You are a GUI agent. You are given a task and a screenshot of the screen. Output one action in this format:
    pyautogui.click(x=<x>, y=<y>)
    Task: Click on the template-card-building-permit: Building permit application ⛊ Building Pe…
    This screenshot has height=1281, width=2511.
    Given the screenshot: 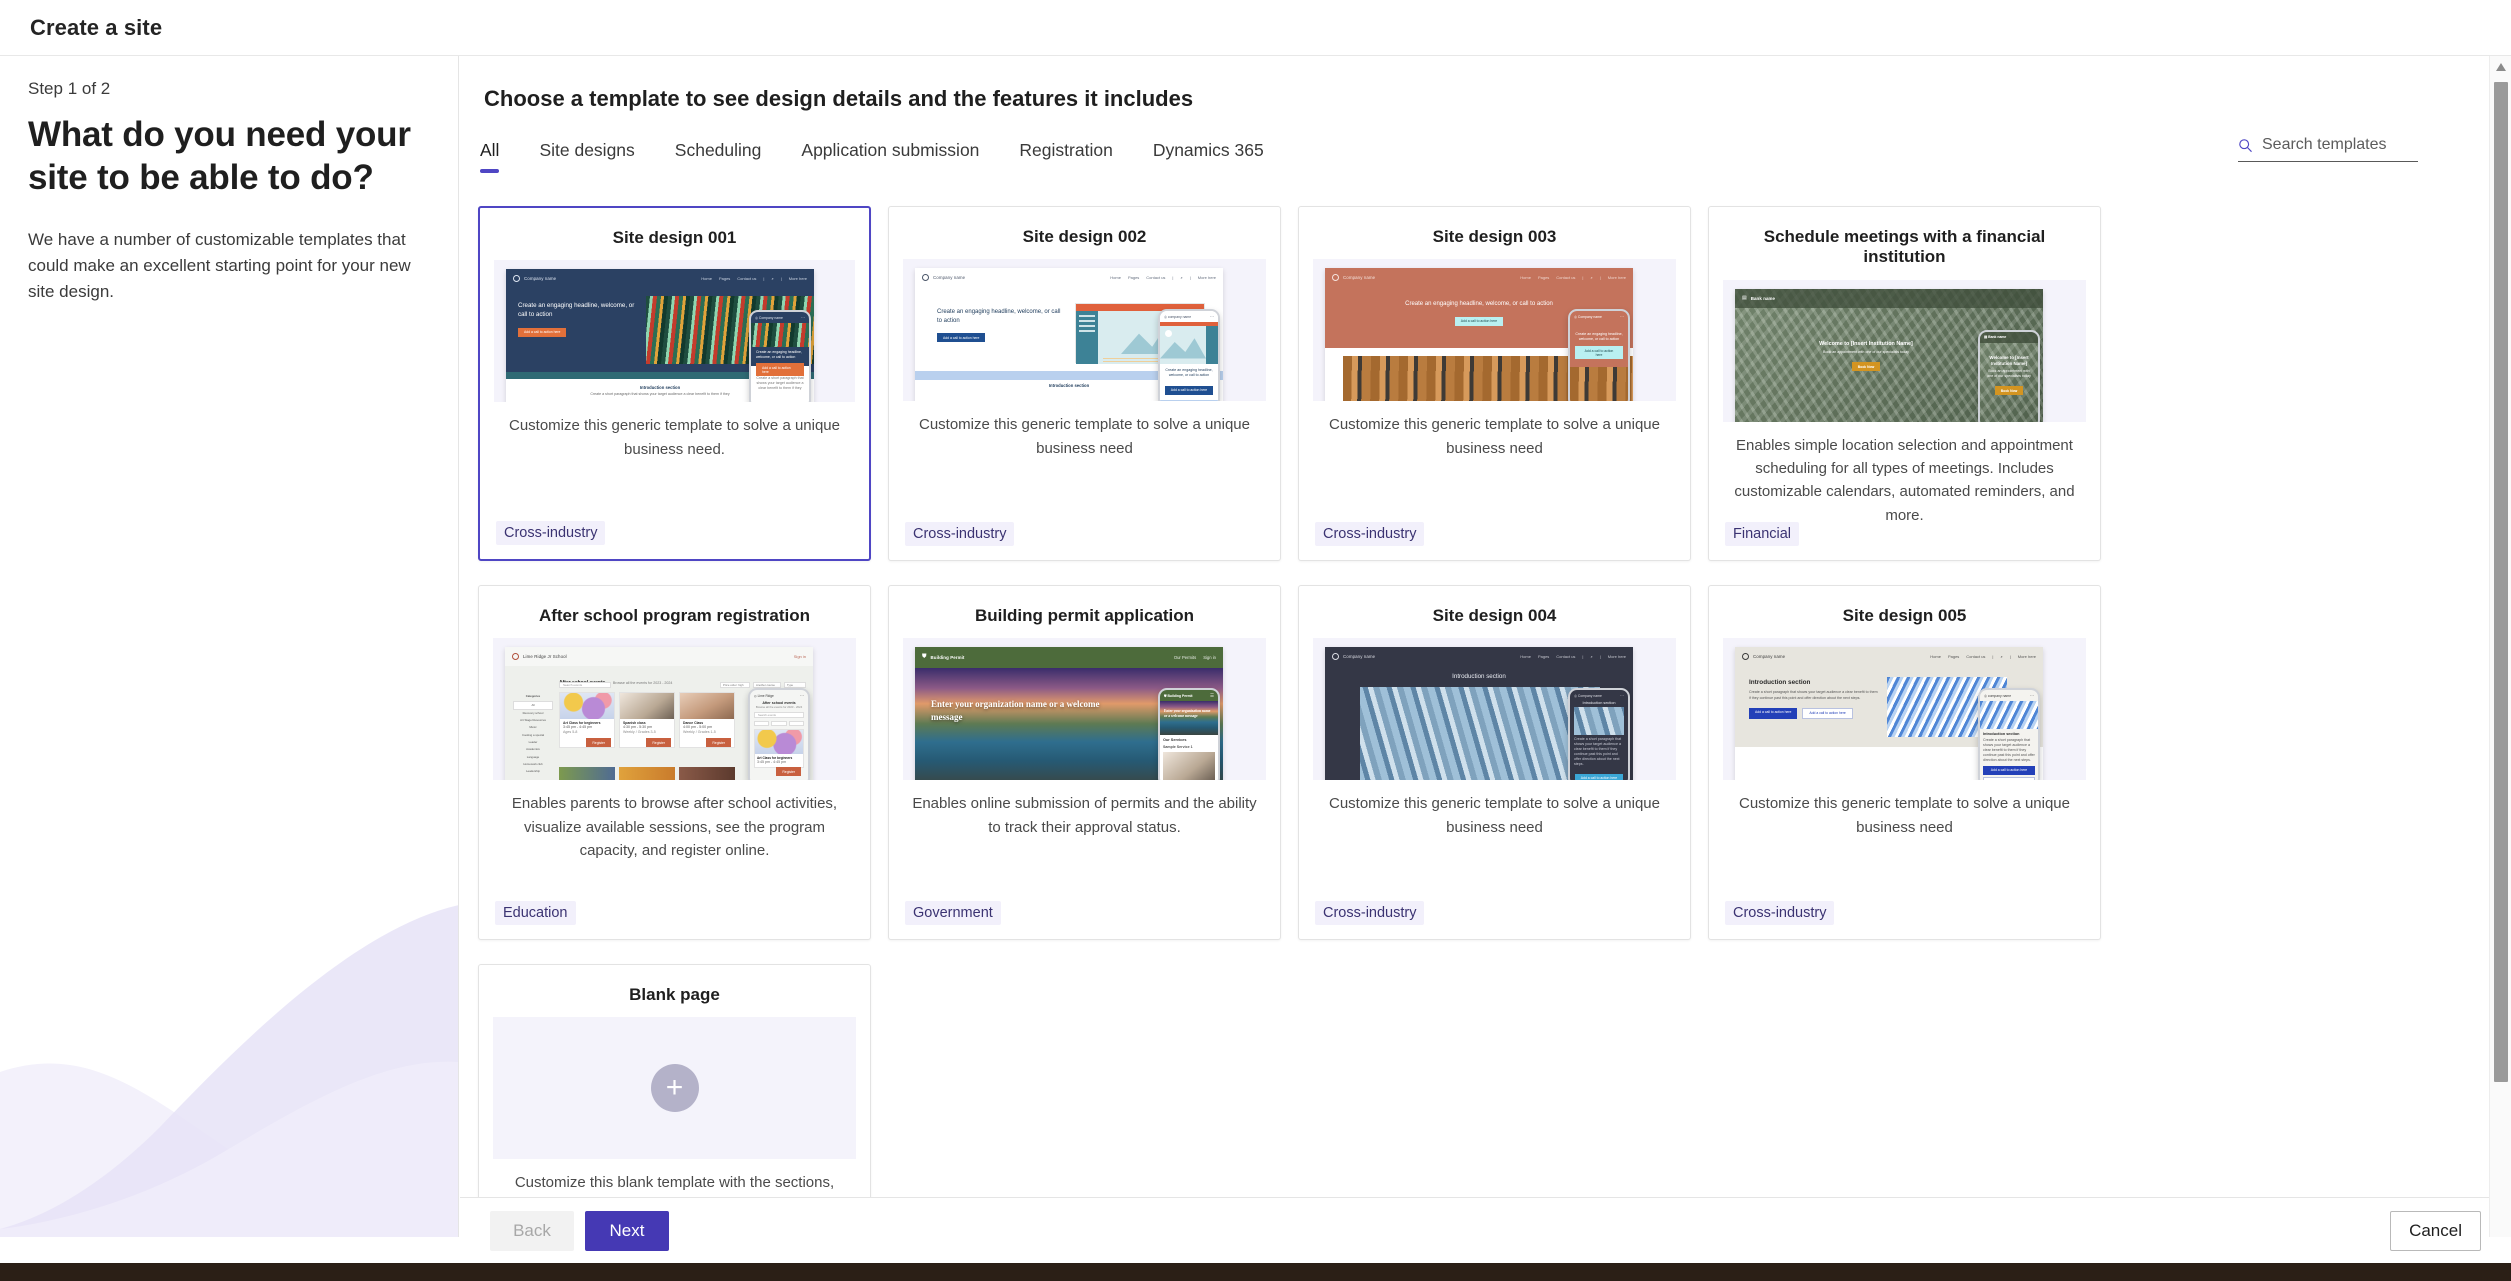 What is the action you would take?
    pyautogui.click(x=1084, y=762)
    